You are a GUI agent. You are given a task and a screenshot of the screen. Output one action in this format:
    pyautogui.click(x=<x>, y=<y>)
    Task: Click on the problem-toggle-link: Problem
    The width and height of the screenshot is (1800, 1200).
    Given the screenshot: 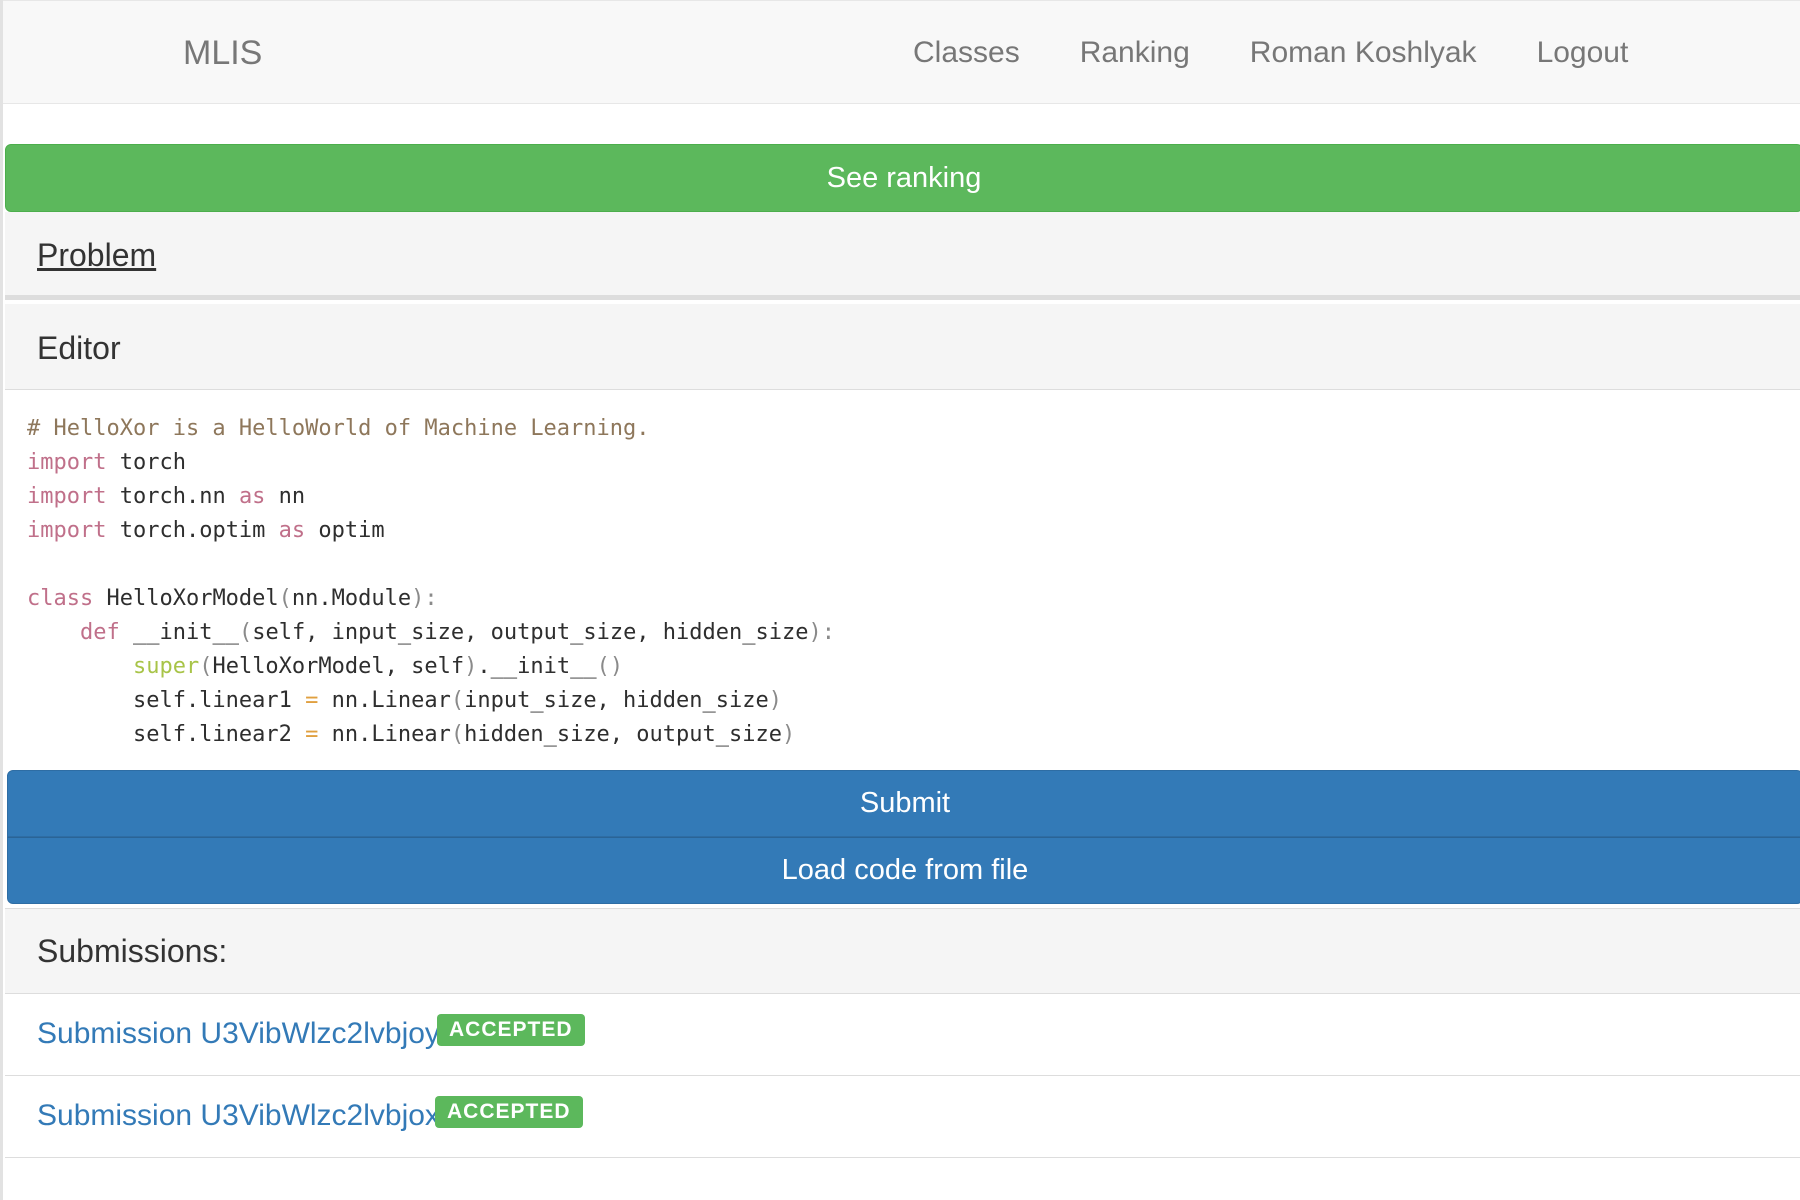 What is the action you would take?
    pyautogui.click(x=96, y=255)
    